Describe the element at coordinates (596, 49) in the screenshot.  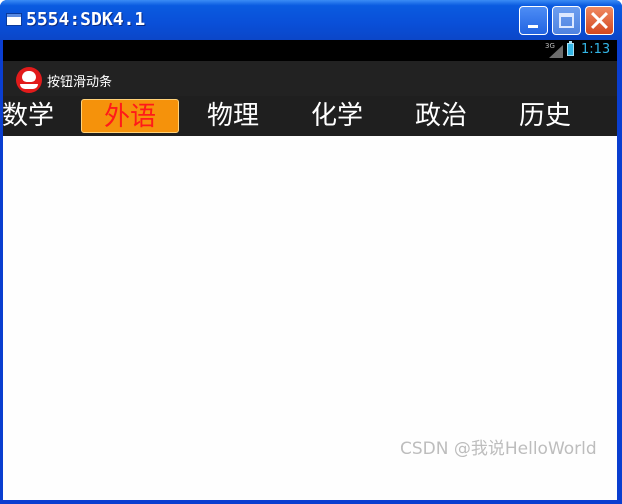
I see `status-clock: 1:13` at that location.